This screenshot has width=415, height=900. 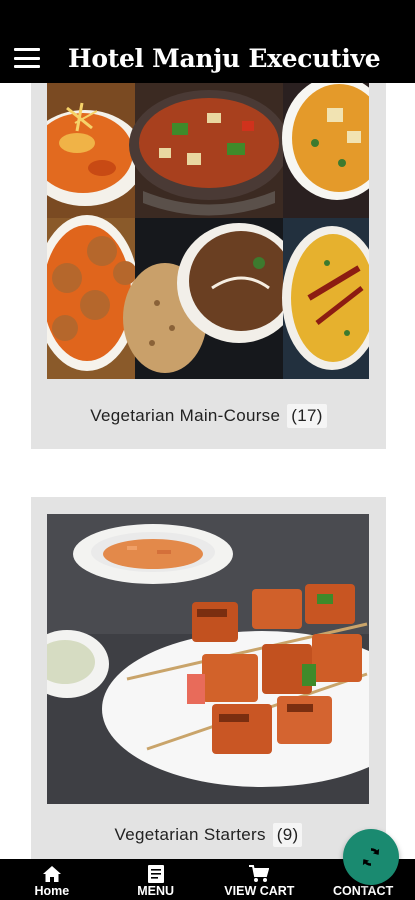 What do you see at coordinates (52, 891) in the screenshot?
I see `nav-home-label: Home` at bounding box center [52, 891].